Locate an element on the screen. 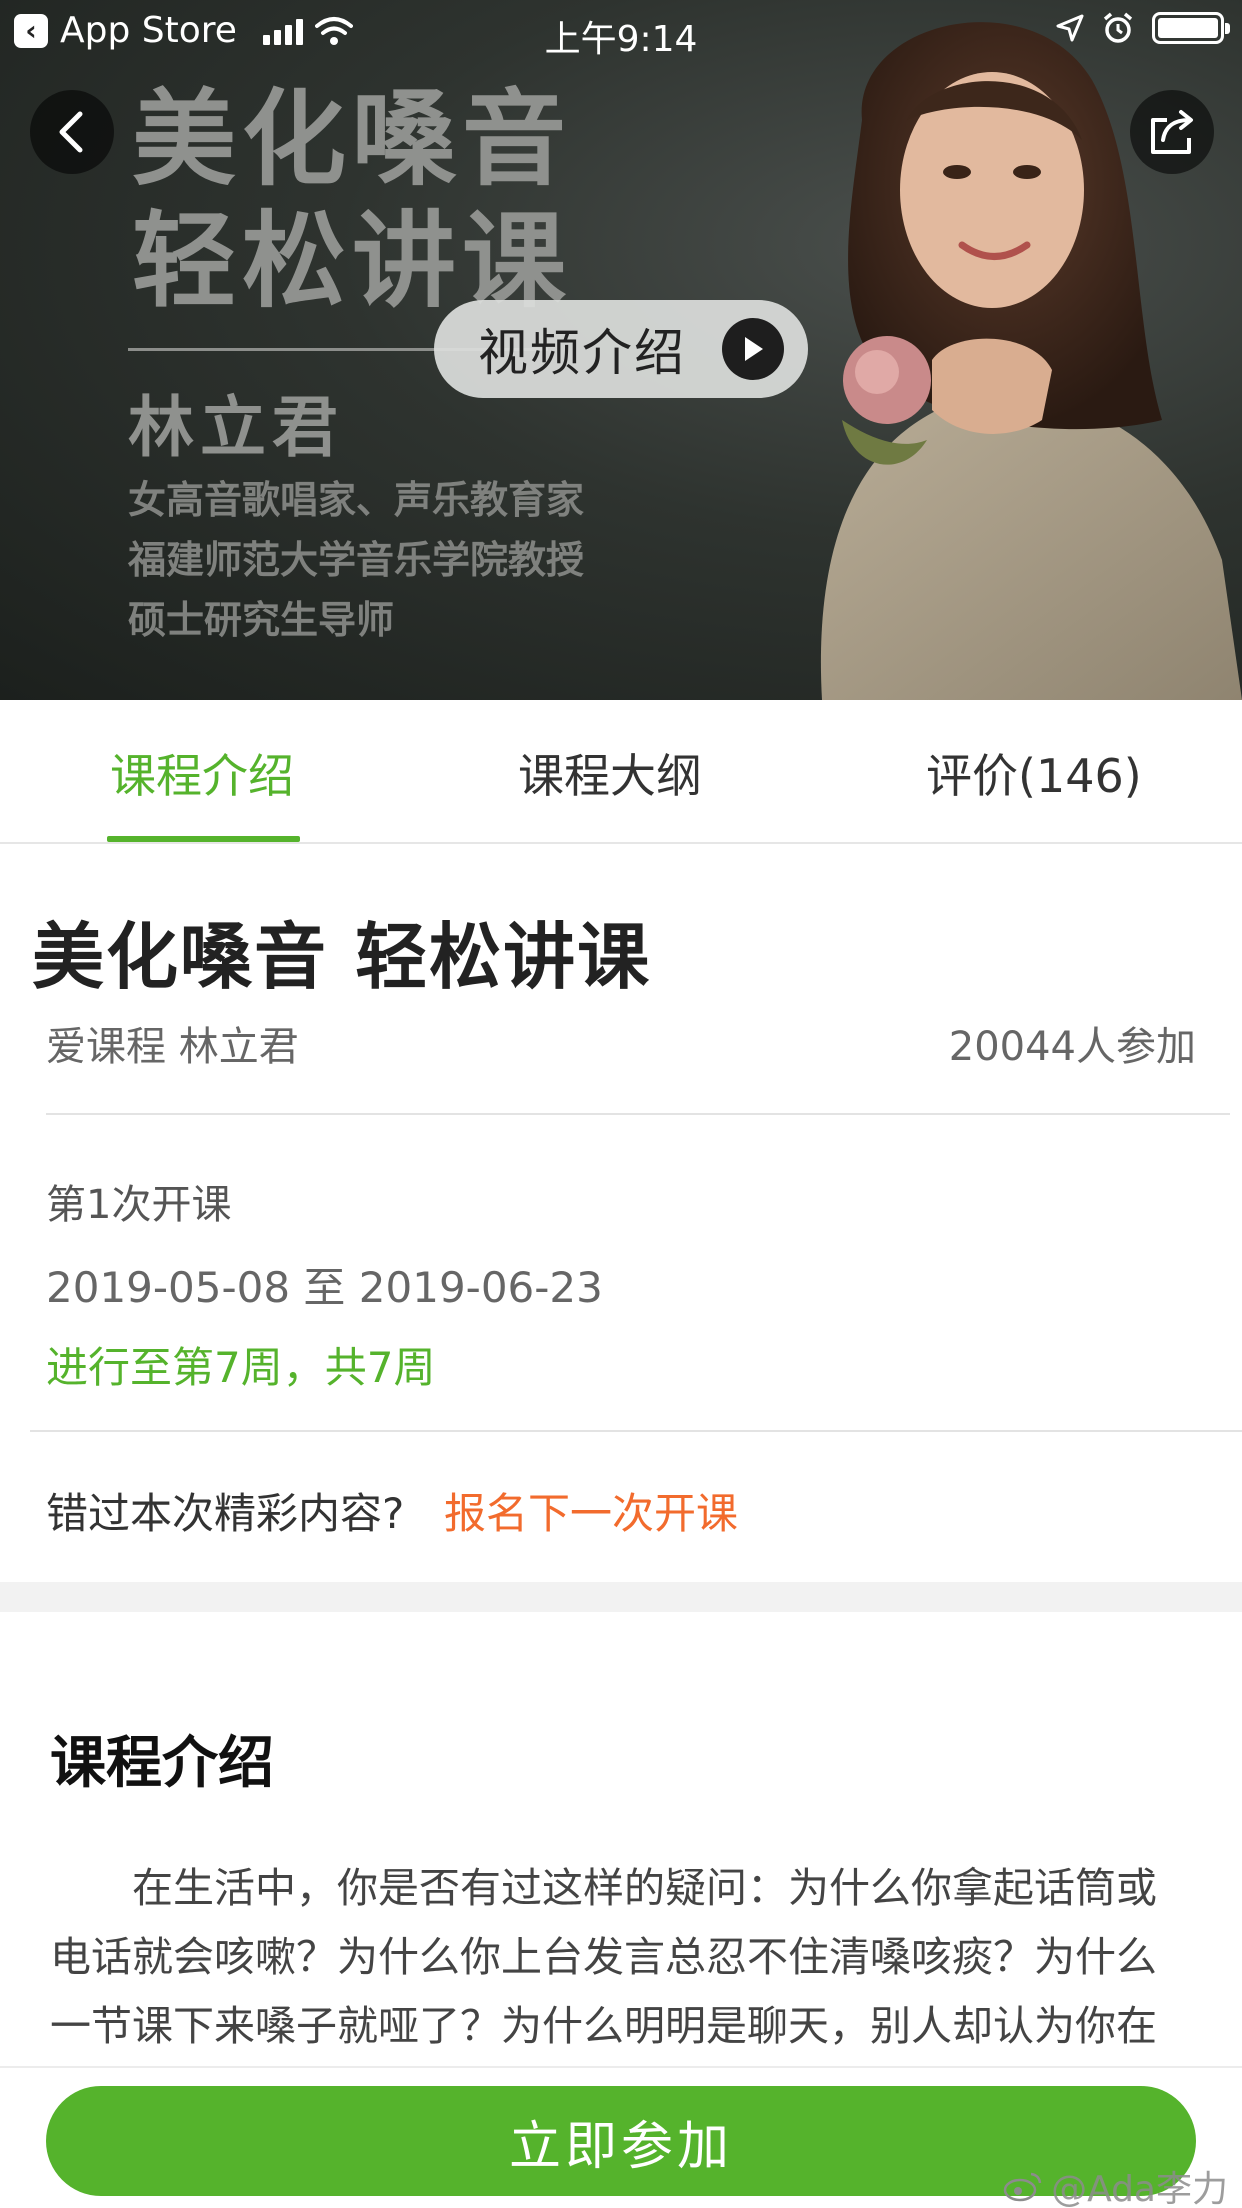  poster-desc-line1: 女高音歌唱家、声乐教育家 is located at coordinates (356, 500).